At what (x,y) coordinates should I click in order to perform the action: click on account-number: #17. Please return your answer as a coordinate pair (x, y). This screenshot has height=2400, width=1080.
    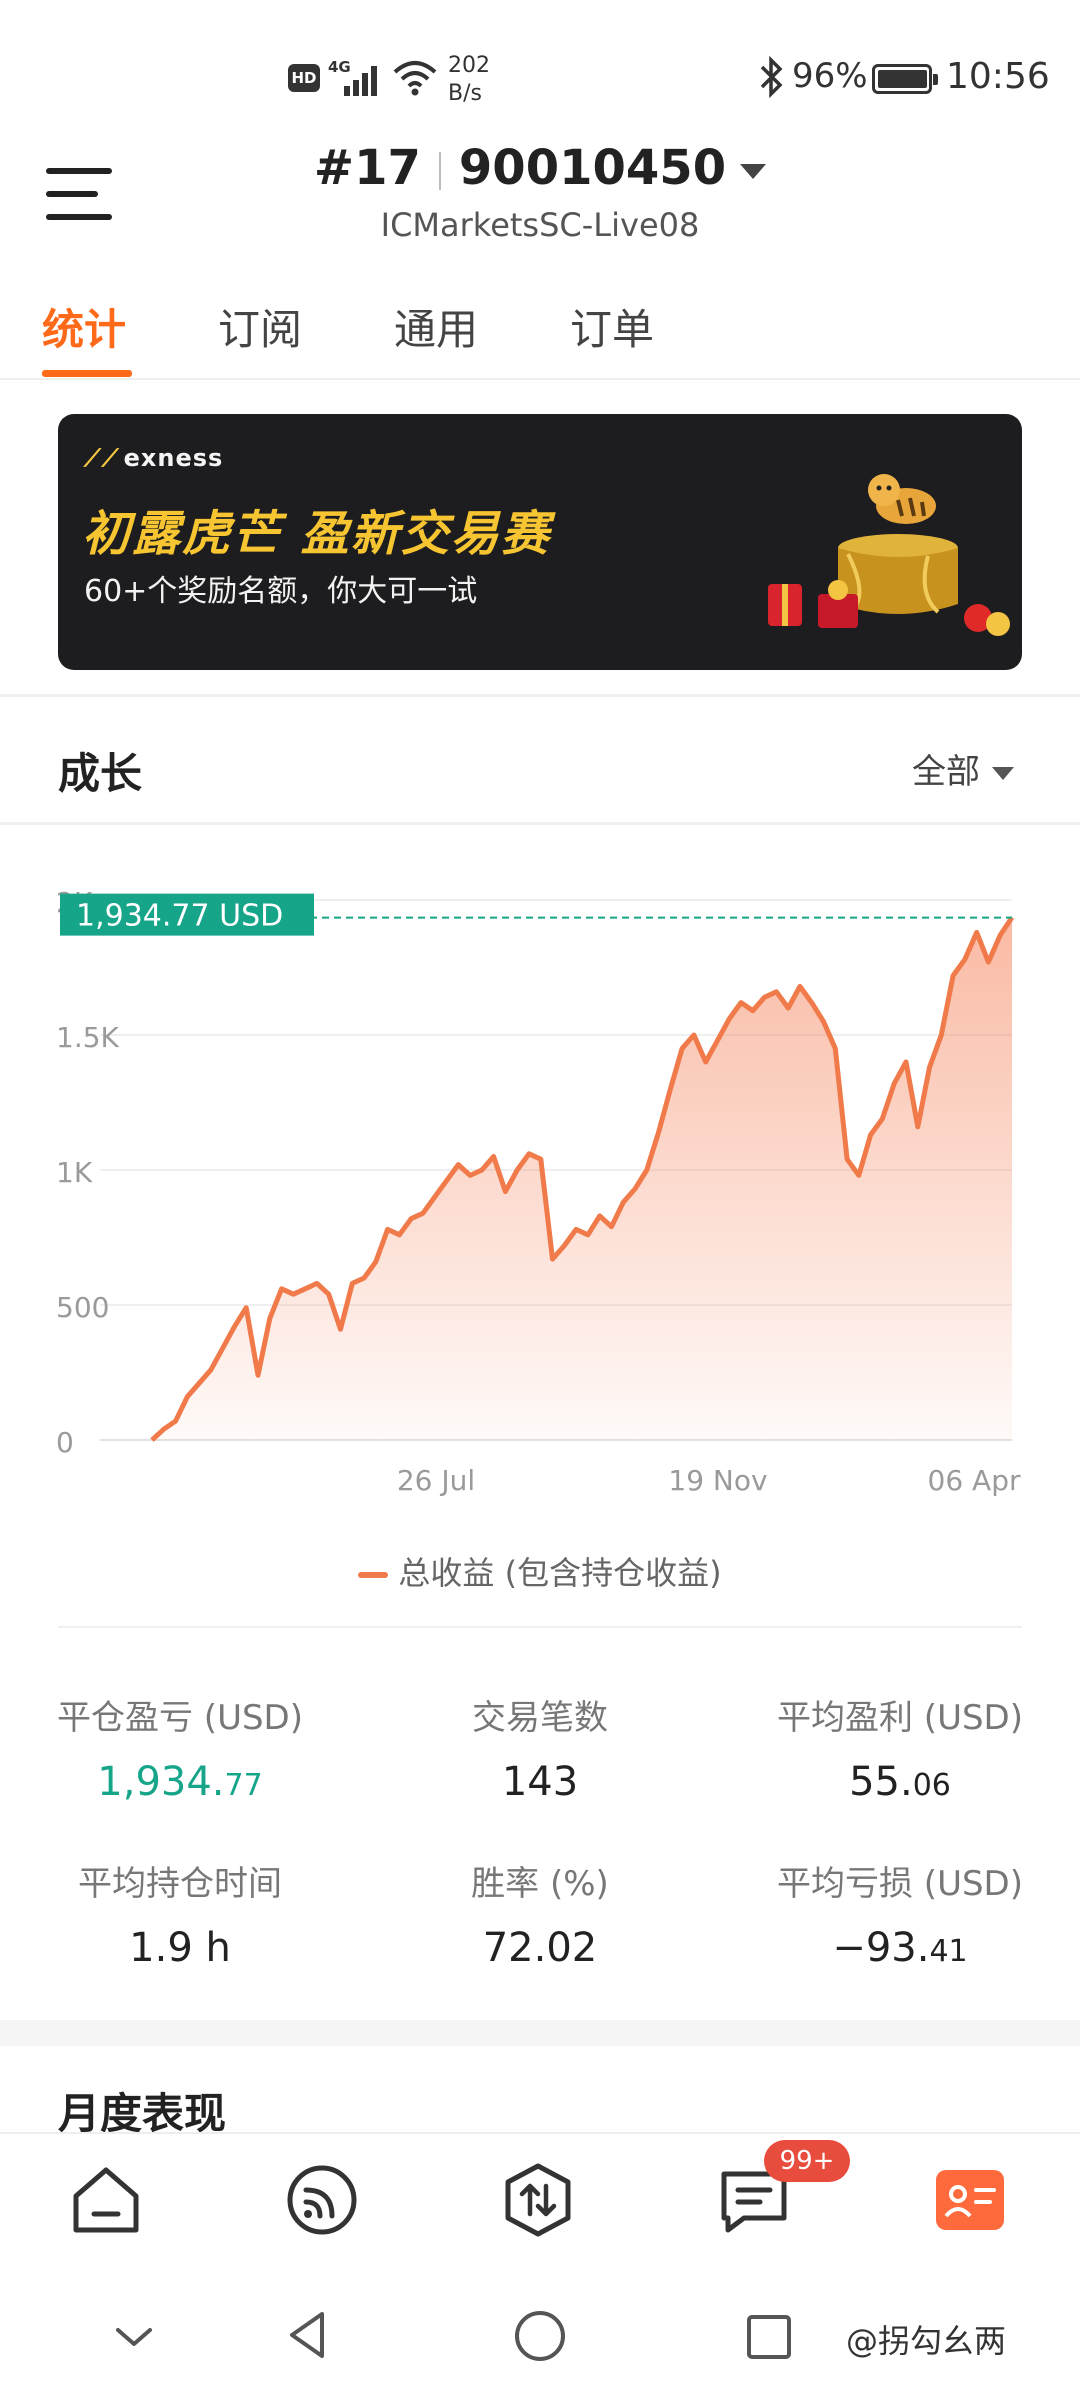
    Looking at the image, I should click on (367, 168).